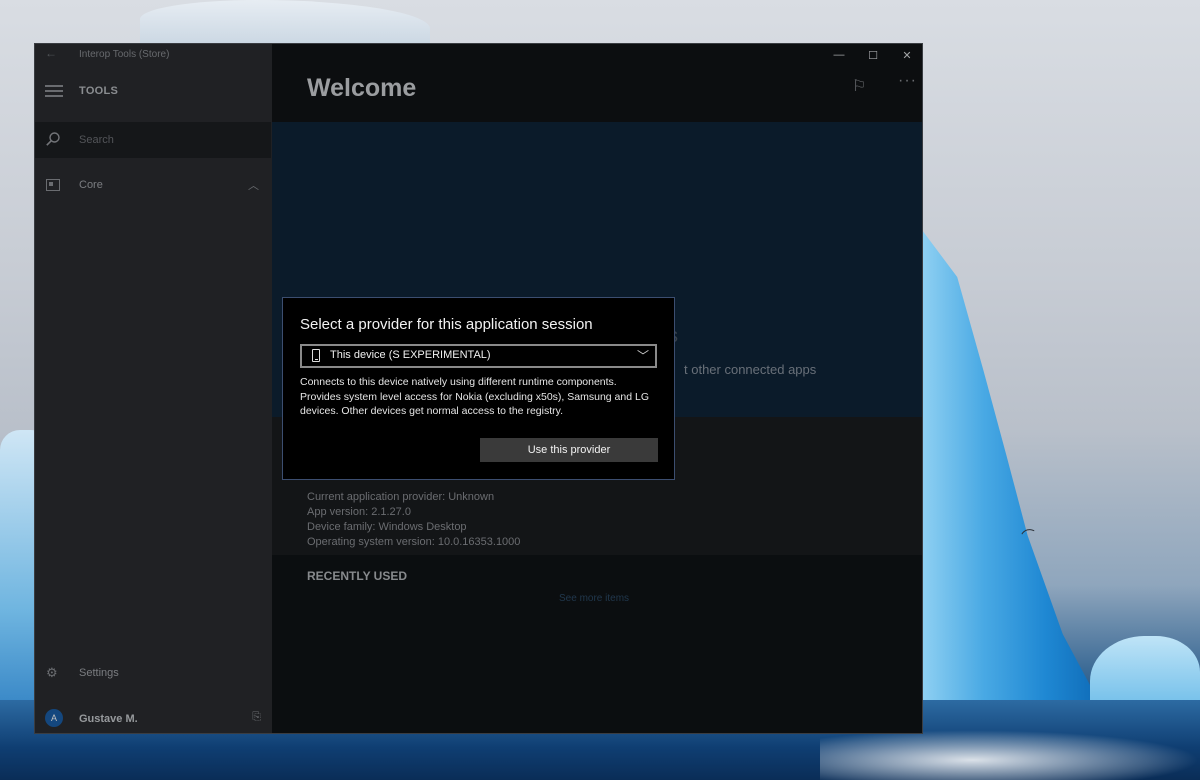 The height and width of the screenshot is (780, 1200). What do you see at coordinates (1010, 465) in the screenshot?
I see `iceberg-right` at bounding box center [1010, 465].